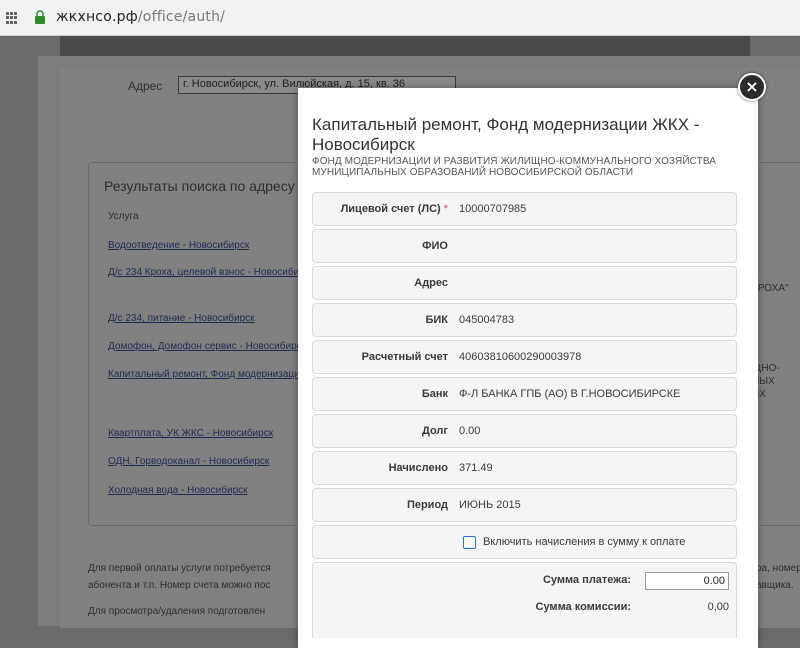  What do you see at coordinates (434, 394) in the screenshot?
I see `bank-label: Банк` at bounding box center [434, 394].